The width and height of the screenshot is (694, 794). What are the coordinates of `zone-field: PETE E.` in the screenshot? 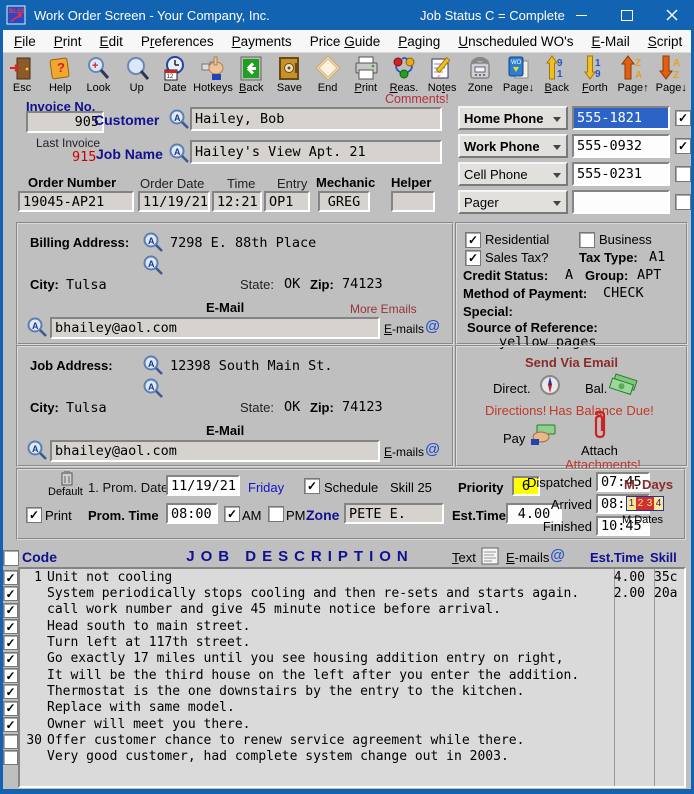 It's located at (394, 513).